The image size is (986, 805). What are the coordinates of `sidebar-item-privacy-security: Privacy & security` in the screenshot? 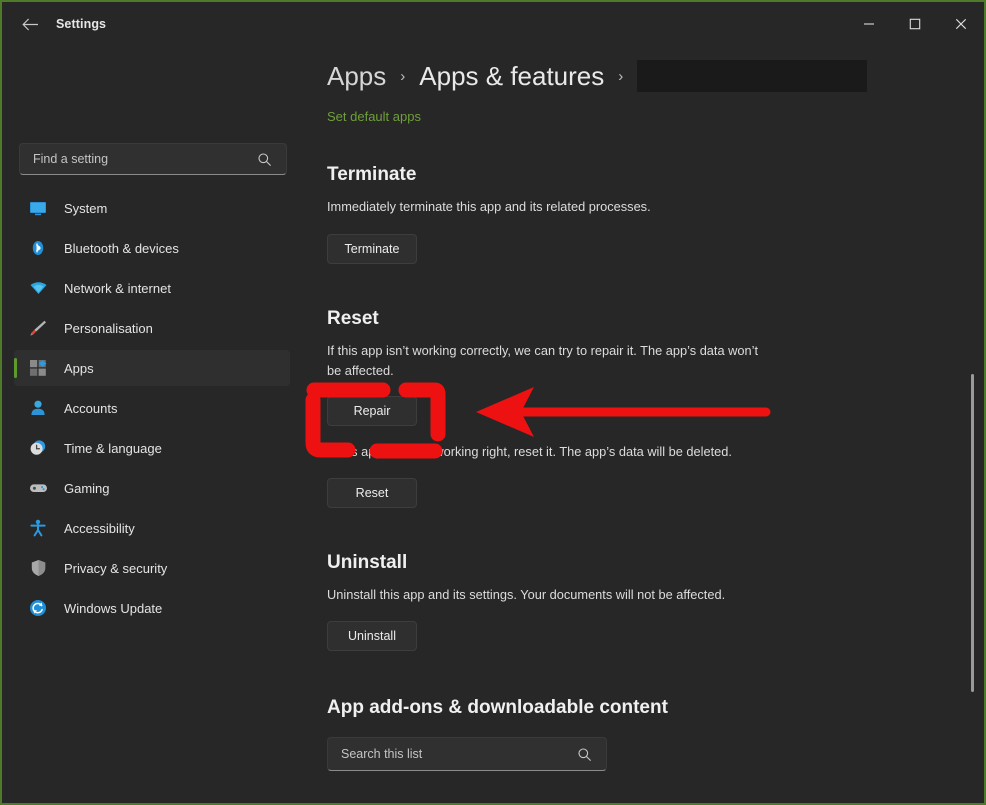 It's located at (152, 568).